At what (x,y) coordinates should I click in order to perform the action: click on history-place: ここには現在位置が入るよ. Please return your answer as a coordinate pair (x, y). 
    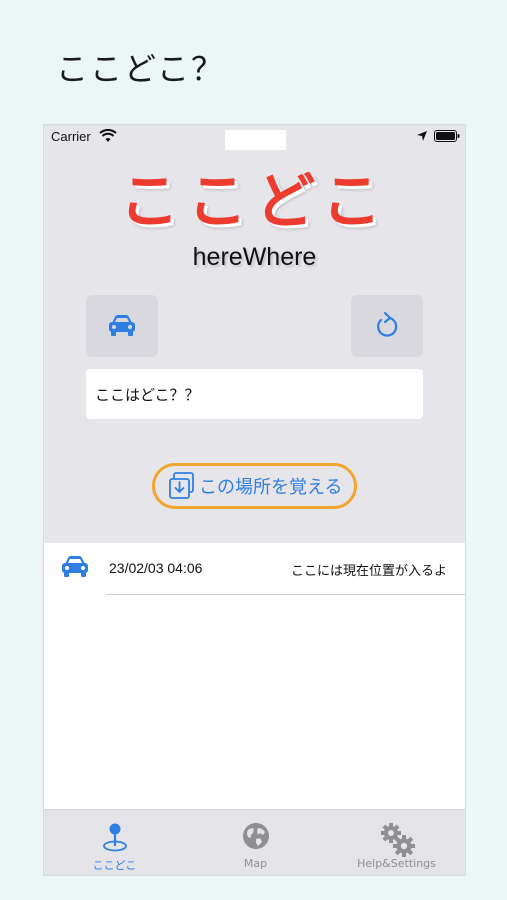
    Looking at the image, I should click on (368, 571).